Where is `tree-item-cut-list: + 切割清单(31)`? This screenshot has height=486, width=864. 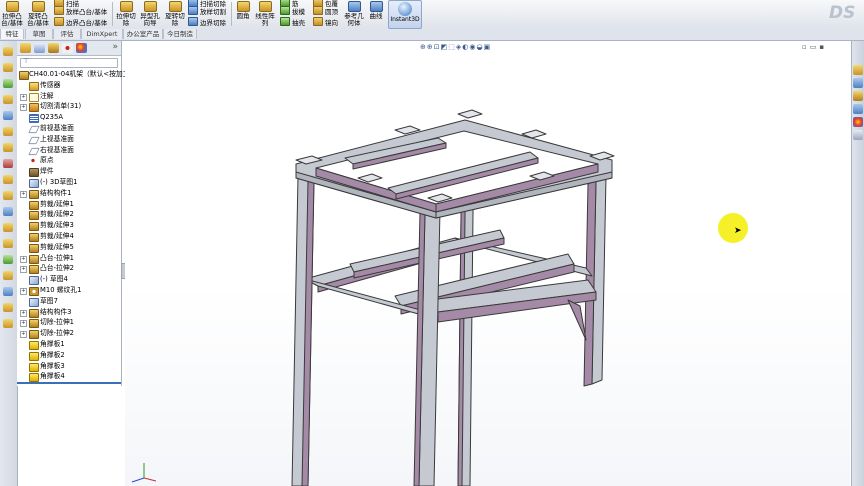
tree-item-cut-list: + 切割清单(31) is located at coordinates (69, 107).